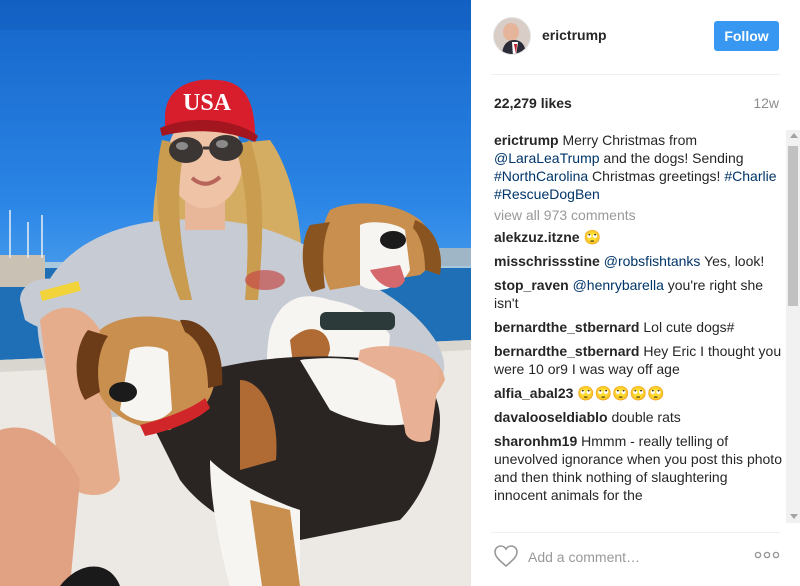 The height and width of the screenshot is (586, 800). I want to click on post-age: 12w, so click(766, 103).